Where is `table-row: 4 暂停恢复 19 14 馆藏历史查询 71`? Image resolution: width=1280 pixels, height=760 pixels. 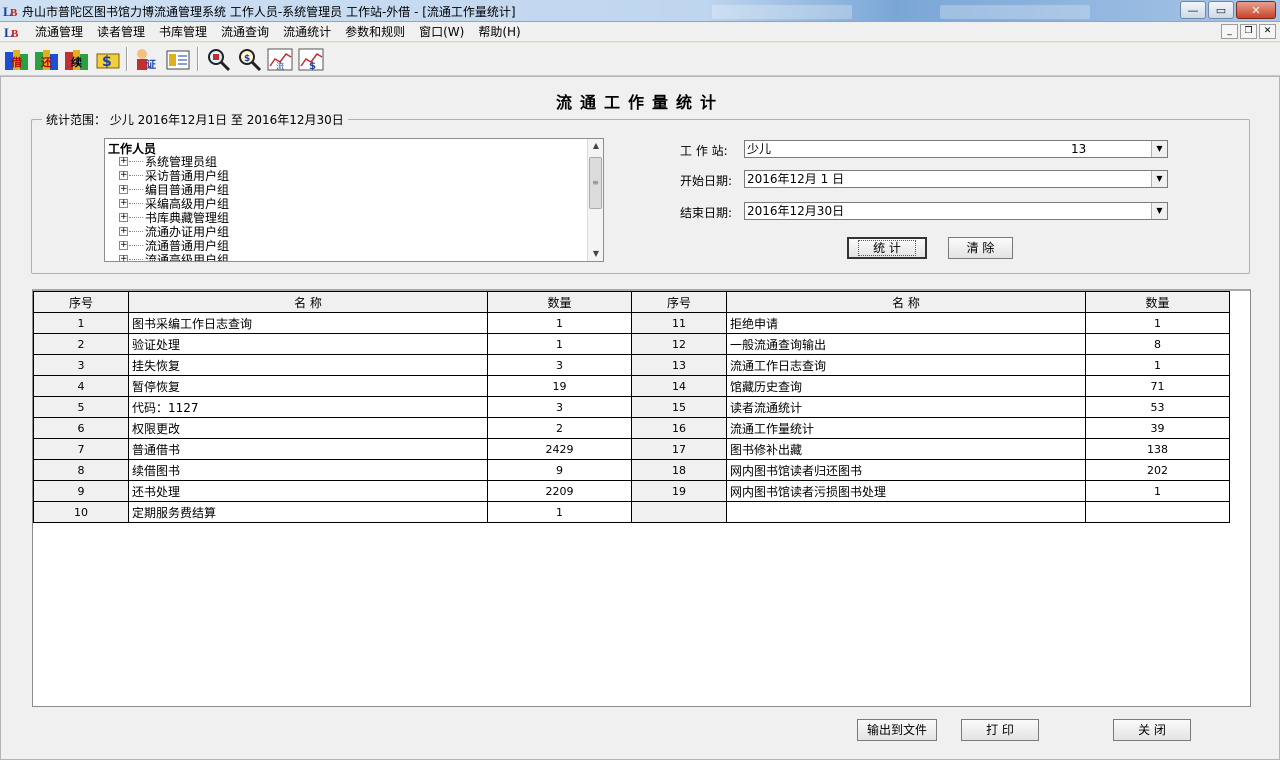
table-row: 4 暂停恢复 19 14 馆藏历史查询 71 is located at coordinates (631, 386).